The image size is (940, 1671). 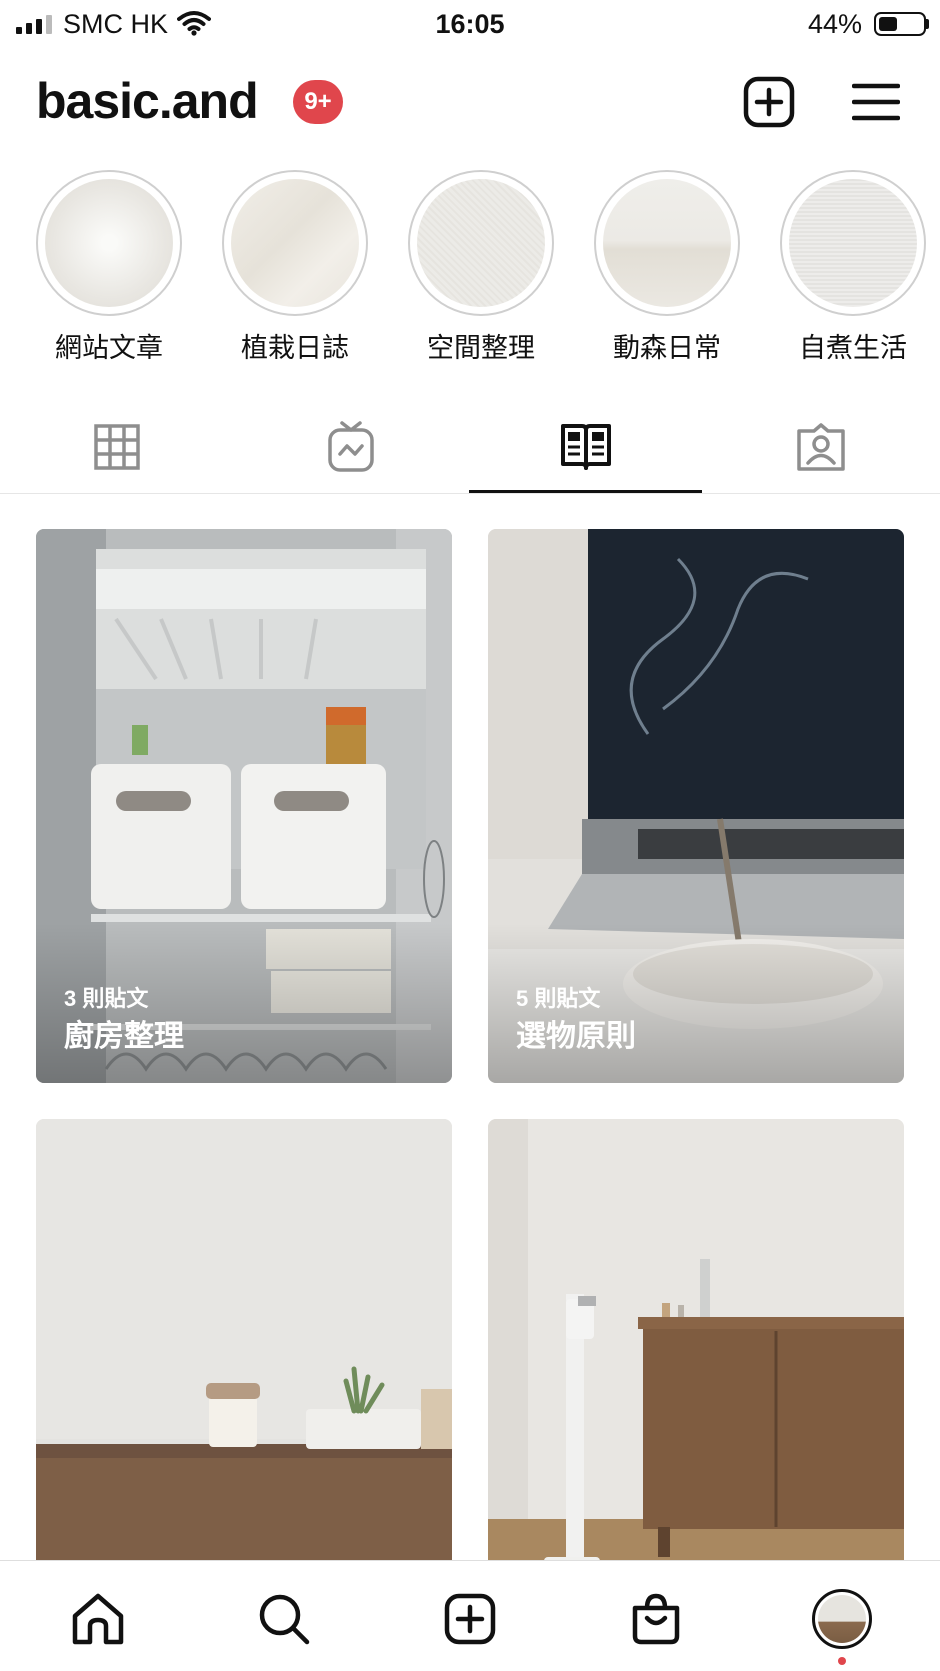 I want to click on tab-tagged, so click(x=821, y=447).